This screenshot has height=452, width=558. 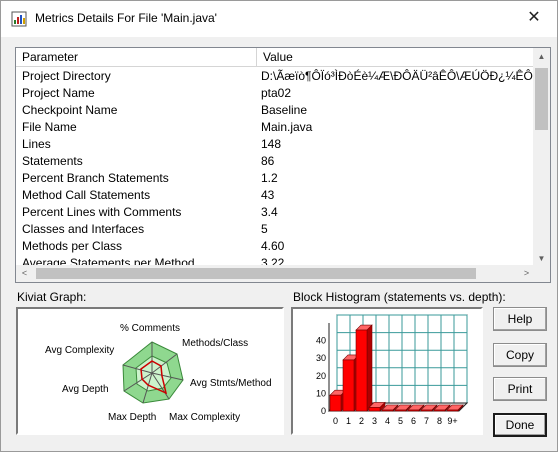 What do you see at coordinates (204, 417) in the screenshot?
I see `kiviat-axis-label-max-complexity: Max Complexity` at bounding box center [204, 417].